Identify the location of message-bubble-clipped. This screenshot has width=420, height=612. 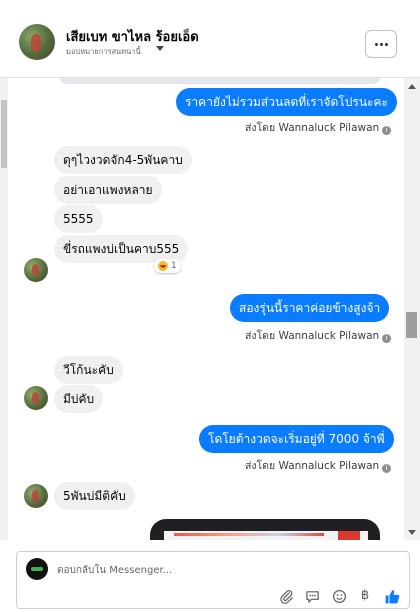
(220, 81).